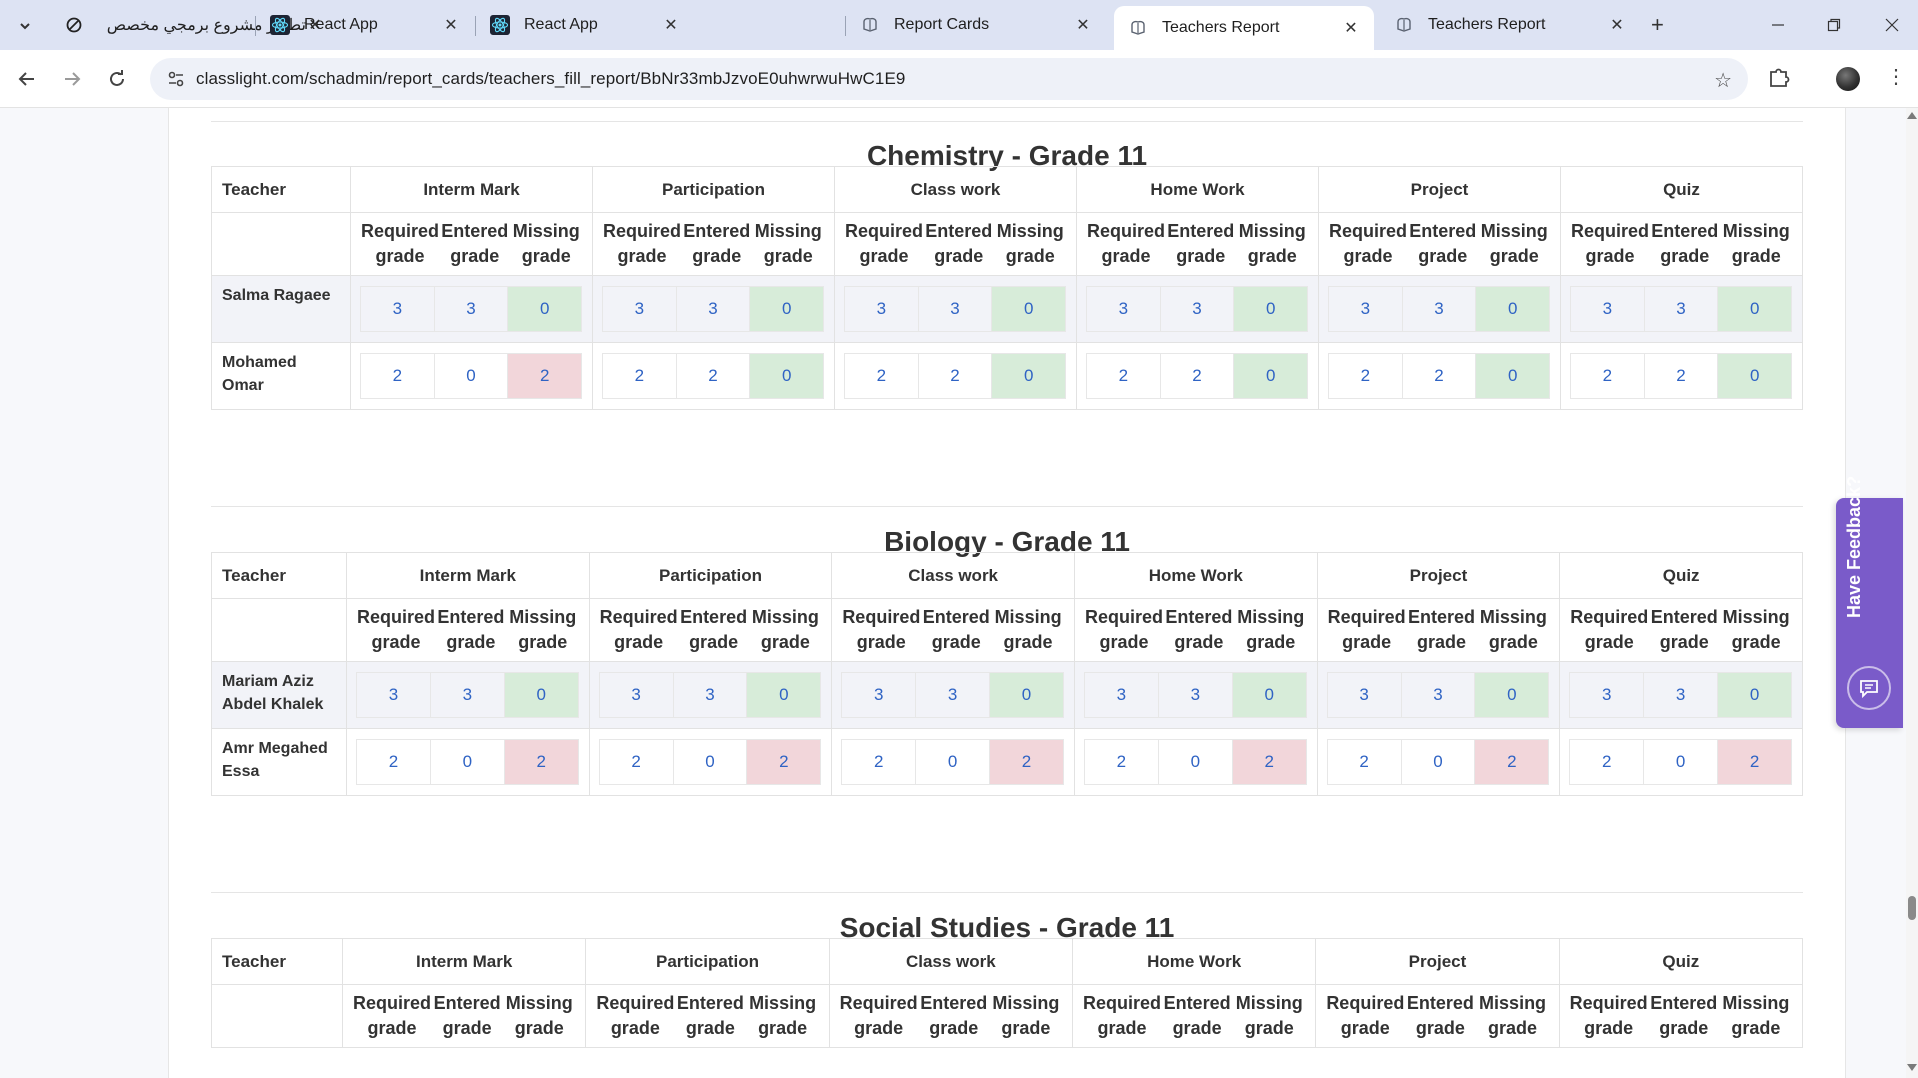  What do you see at coordinates (953, 575) in the screenshot?
I see `column-header: Class work` at bounding box center [953, 575].